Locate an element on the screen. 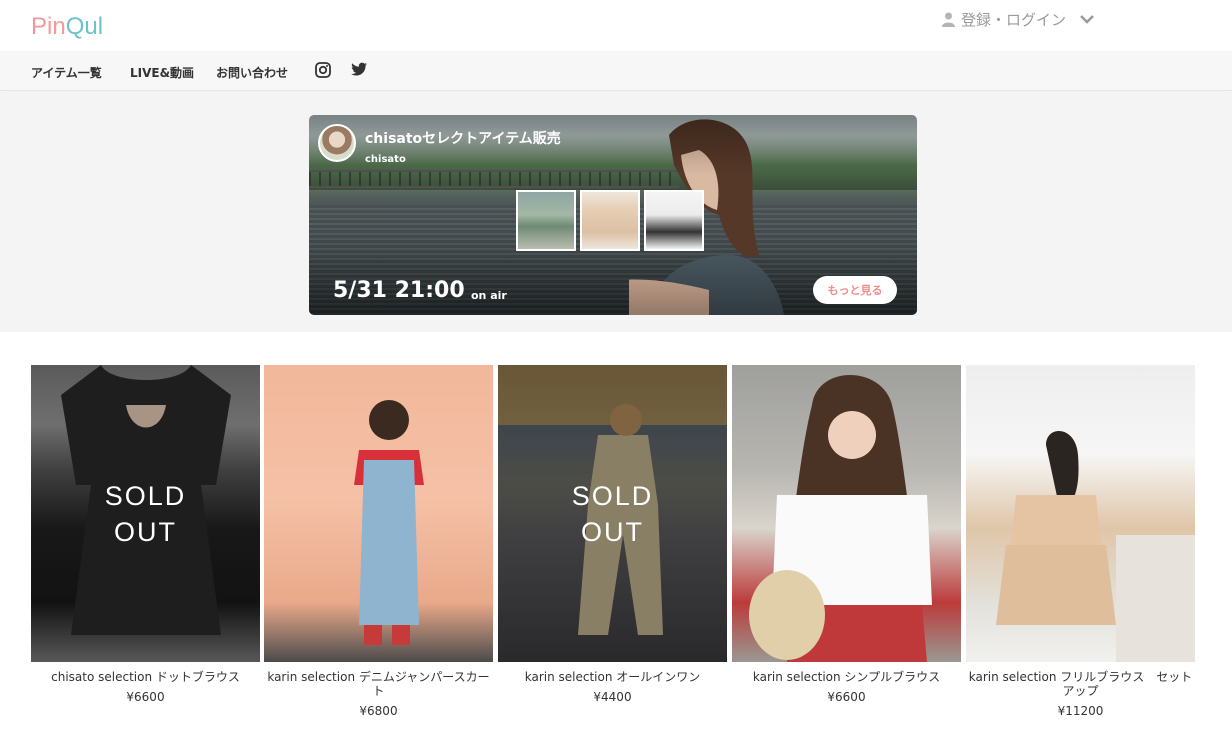  banner-title: chisatoセレクトアイテム販売 is located at coordinates (463, 139).